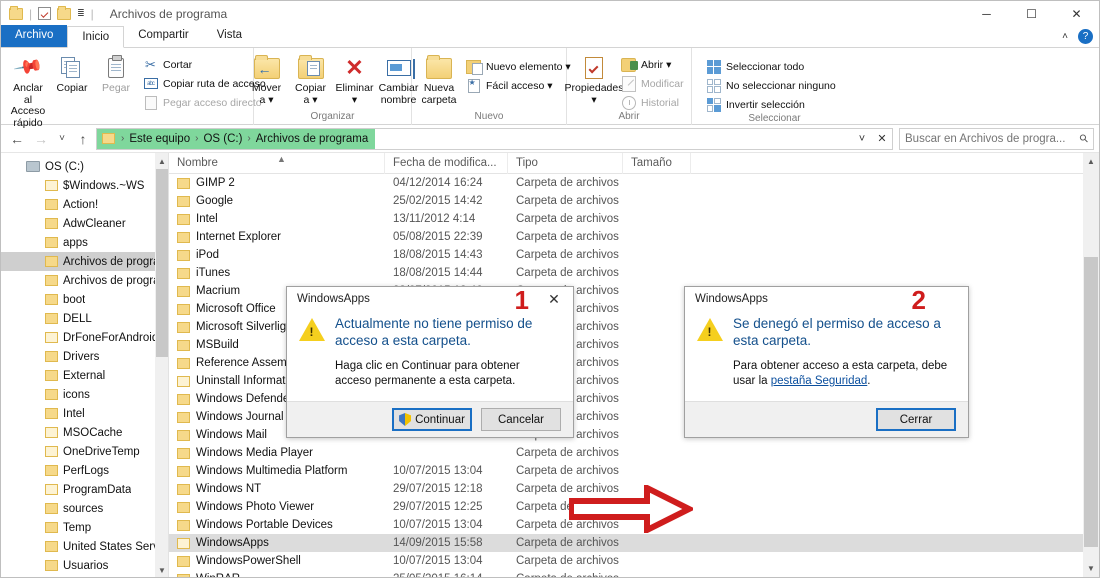  What do you see at coordinates (634, 219) in the screenshot?
I see `table-row: Intel 13/11/2012 4:14 Carpeta de archivos` at bounding box center [634, 219].